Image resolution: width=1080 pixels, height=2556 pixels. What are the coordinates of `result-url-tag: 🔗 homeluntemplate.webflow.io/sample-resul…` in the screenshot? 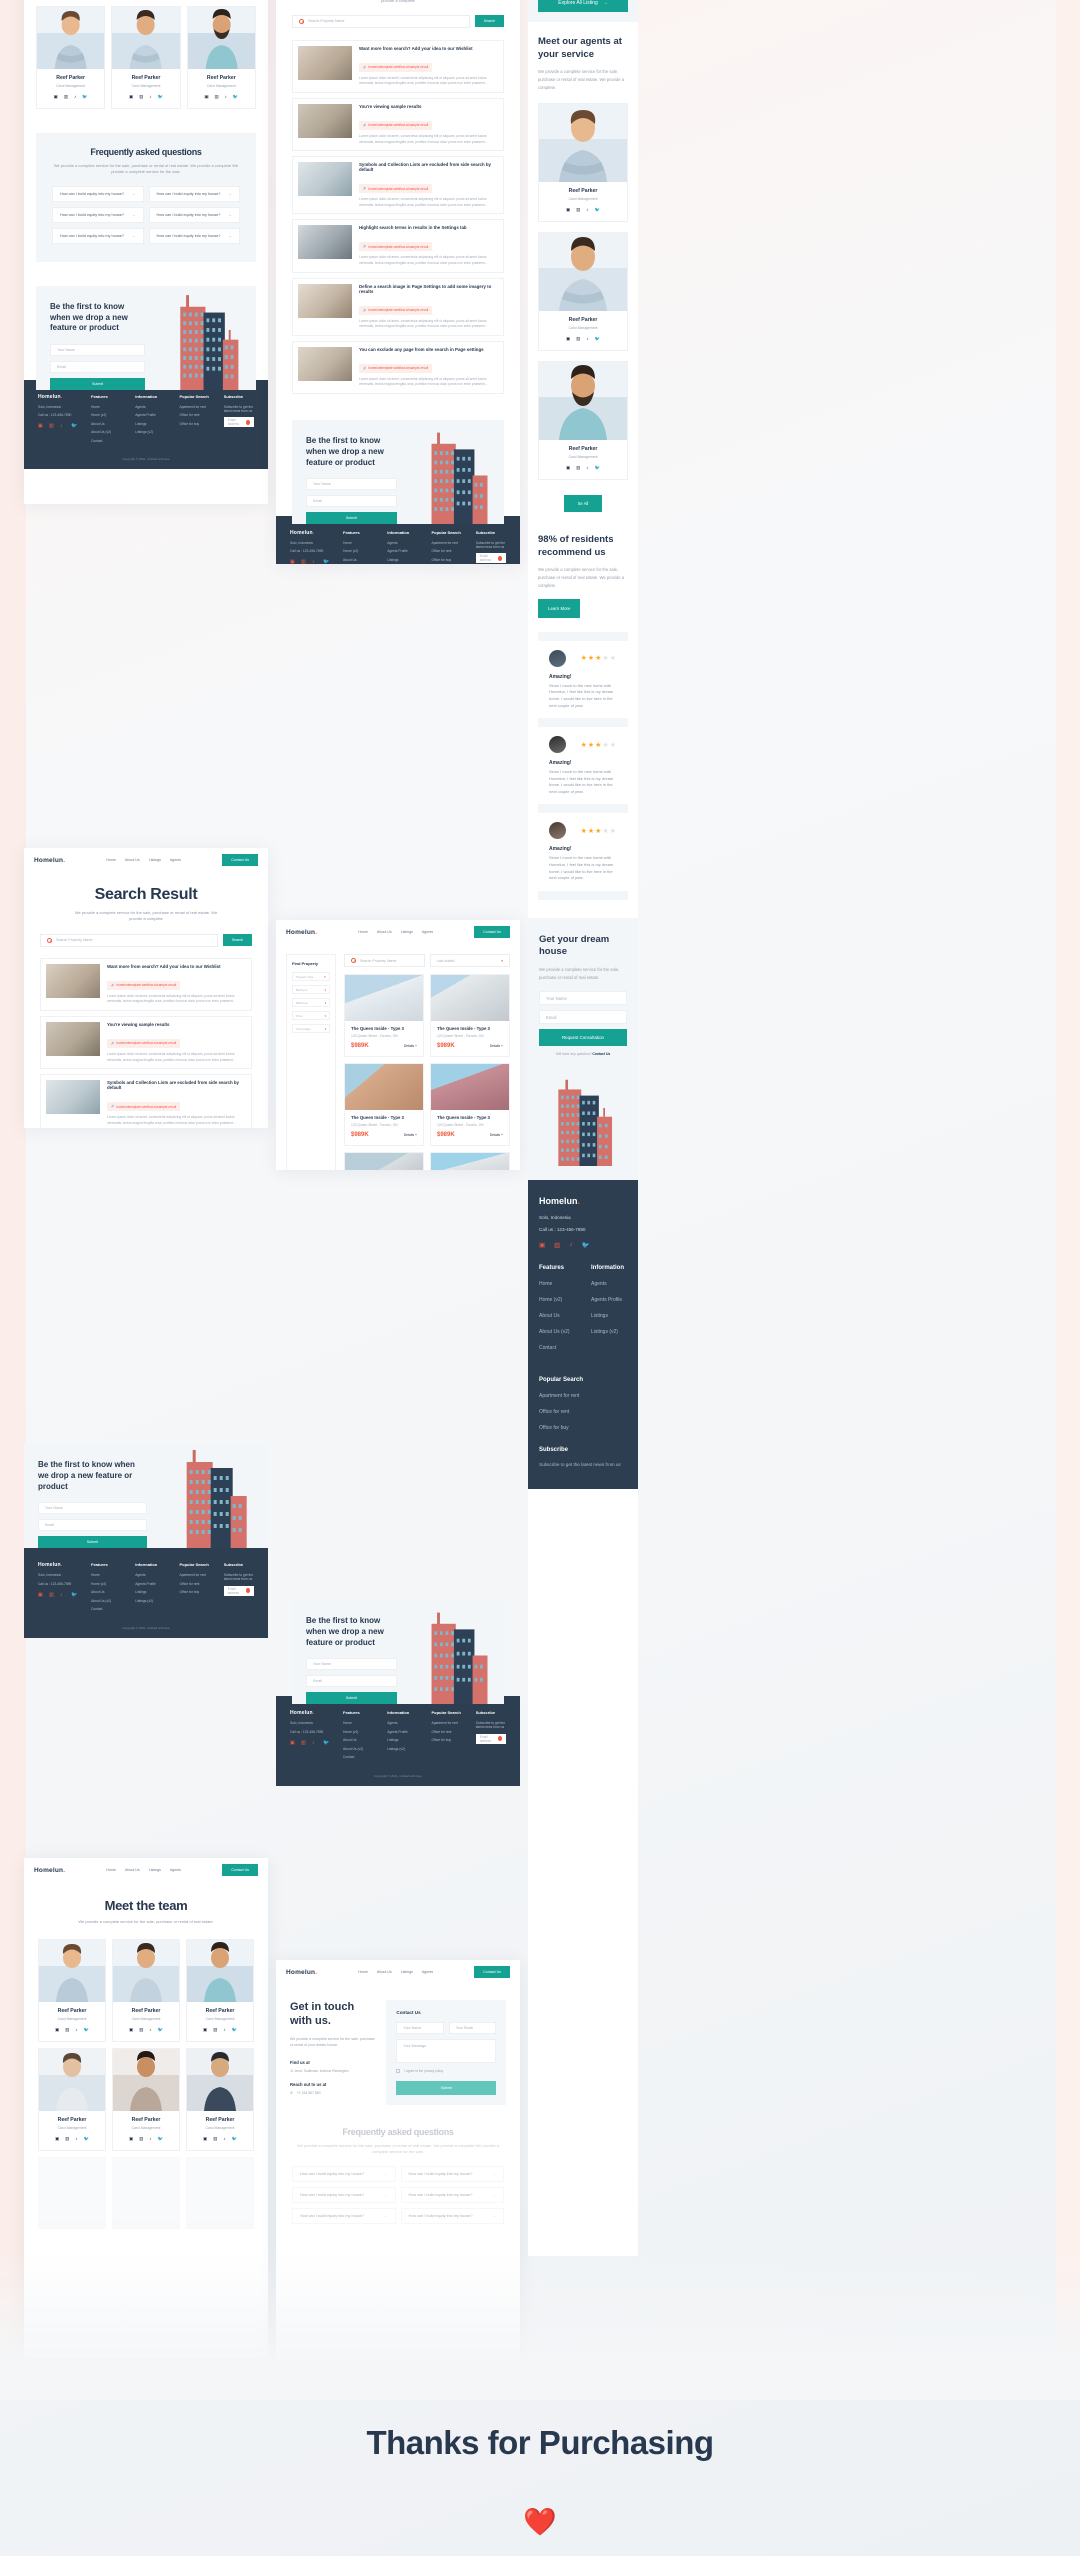 It's located at (144, 985).